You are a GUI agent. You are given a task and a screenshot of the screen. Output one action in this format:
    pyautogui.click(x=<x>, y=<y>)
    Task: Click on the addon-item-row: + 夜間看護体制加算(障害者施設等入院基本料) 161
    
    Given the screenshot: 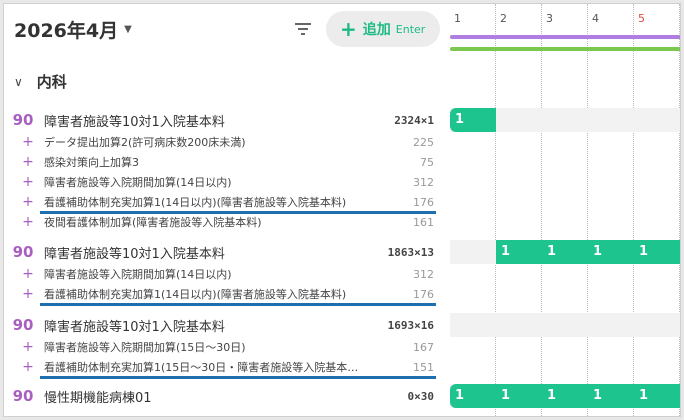 What is the action you would take?
    pyautogui.click(x=225, y=222)
    